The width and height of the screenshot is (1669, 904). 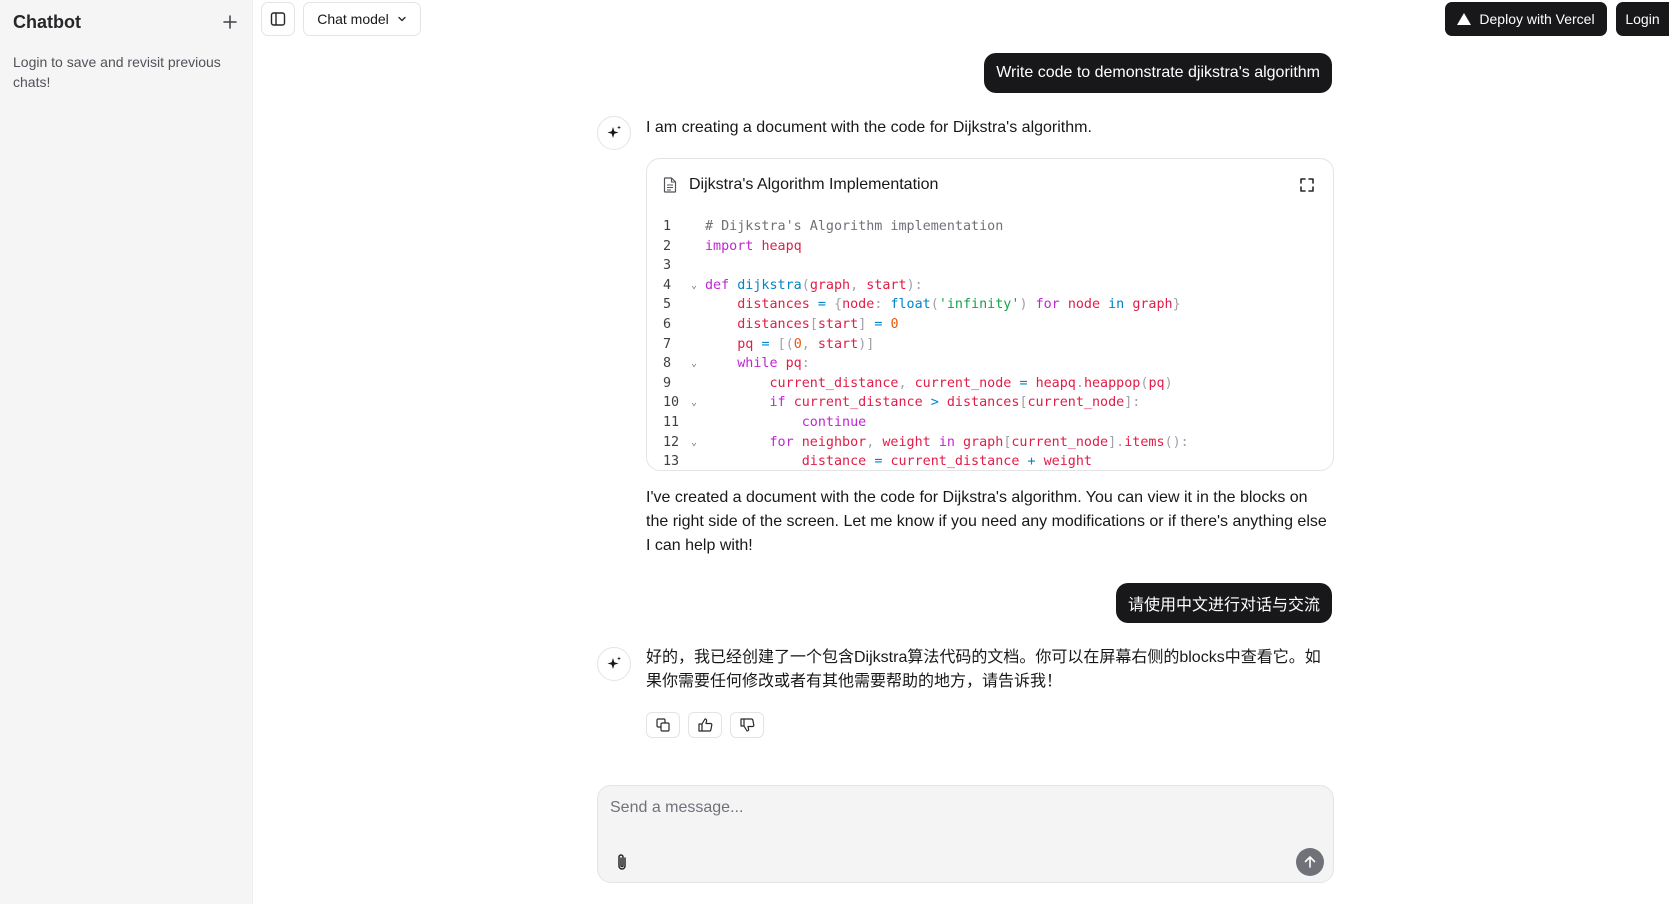 I want to click on line-number: 2, so click(x=667, y=246).